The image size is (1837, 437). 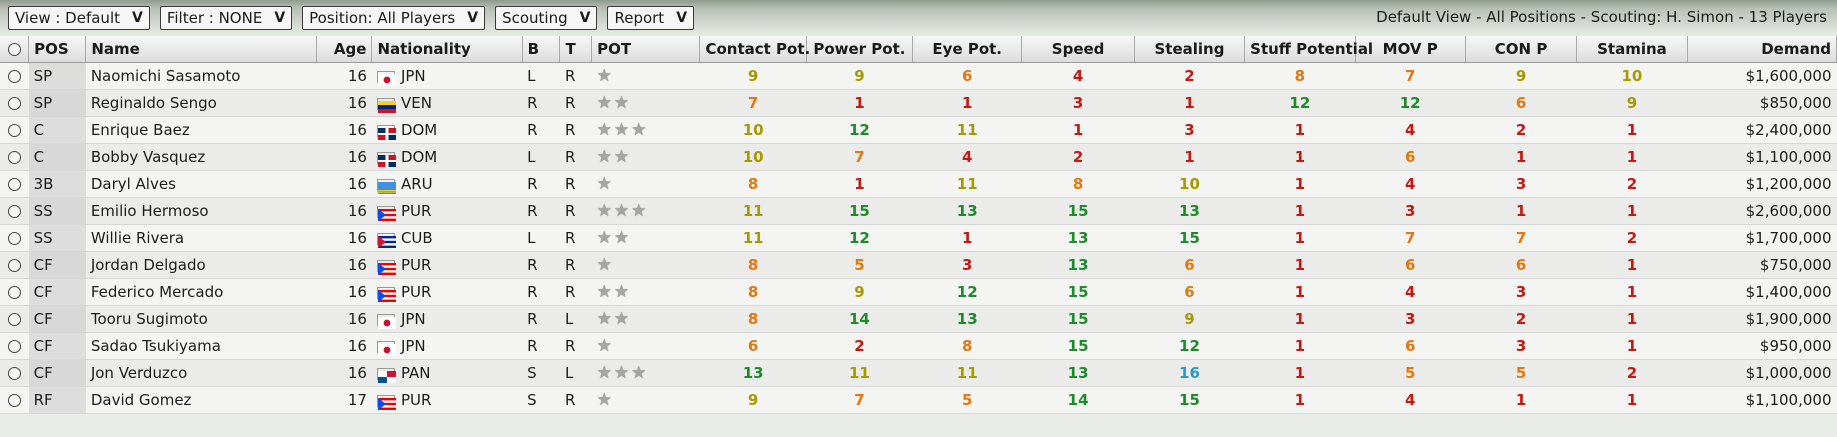 What do you see at coordinates (646, 49) in the screenshot?
I see `col-header-pot: POT` at bounding box center [646, 49].